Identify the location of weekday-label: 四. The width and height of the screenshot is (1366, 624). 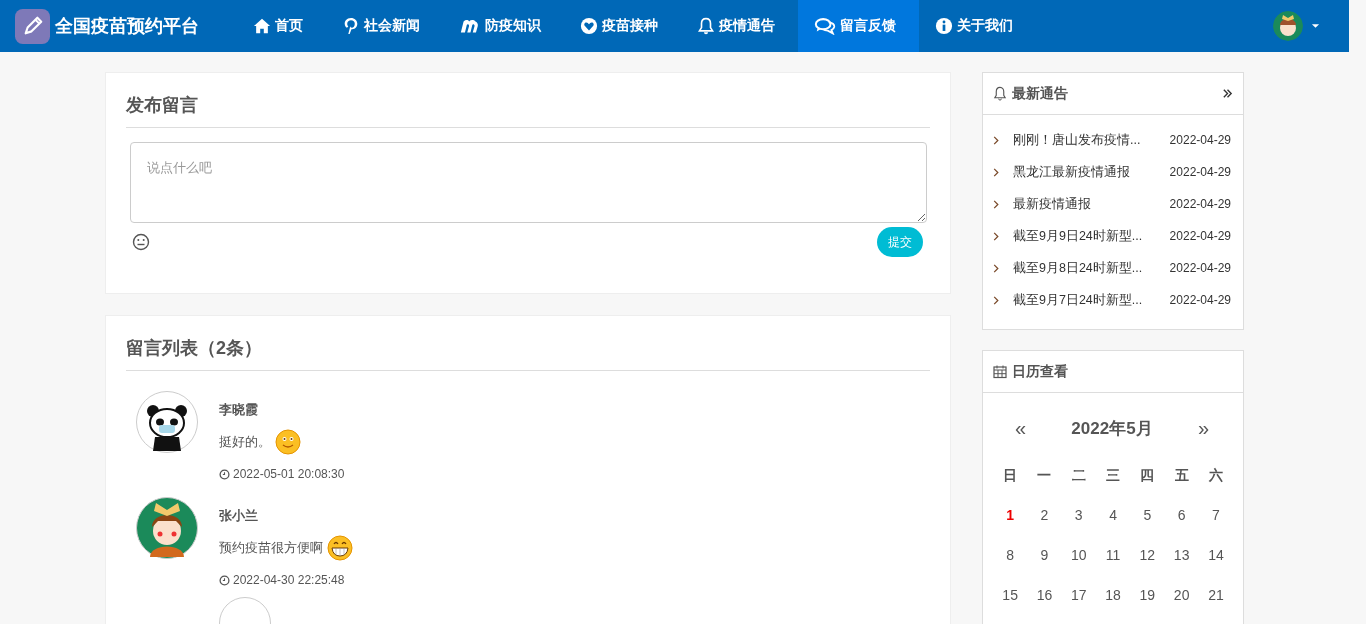
(1147, 475).